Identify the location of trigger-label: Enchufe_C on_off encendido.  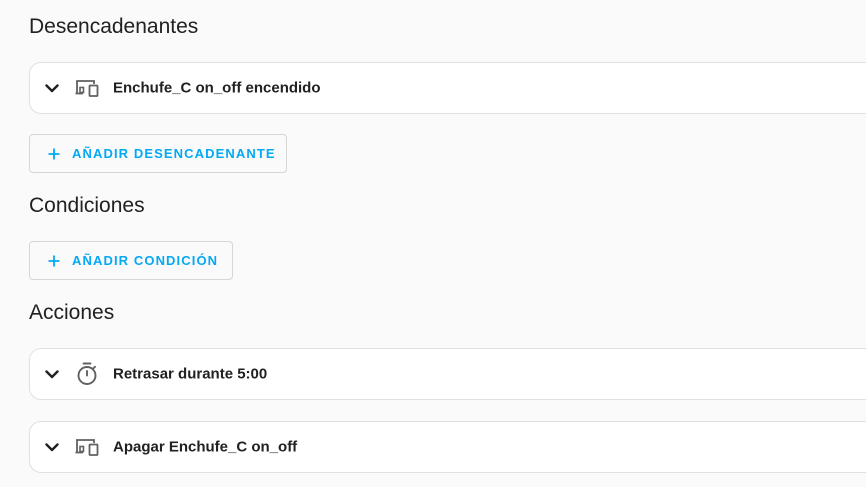
(217, 88).